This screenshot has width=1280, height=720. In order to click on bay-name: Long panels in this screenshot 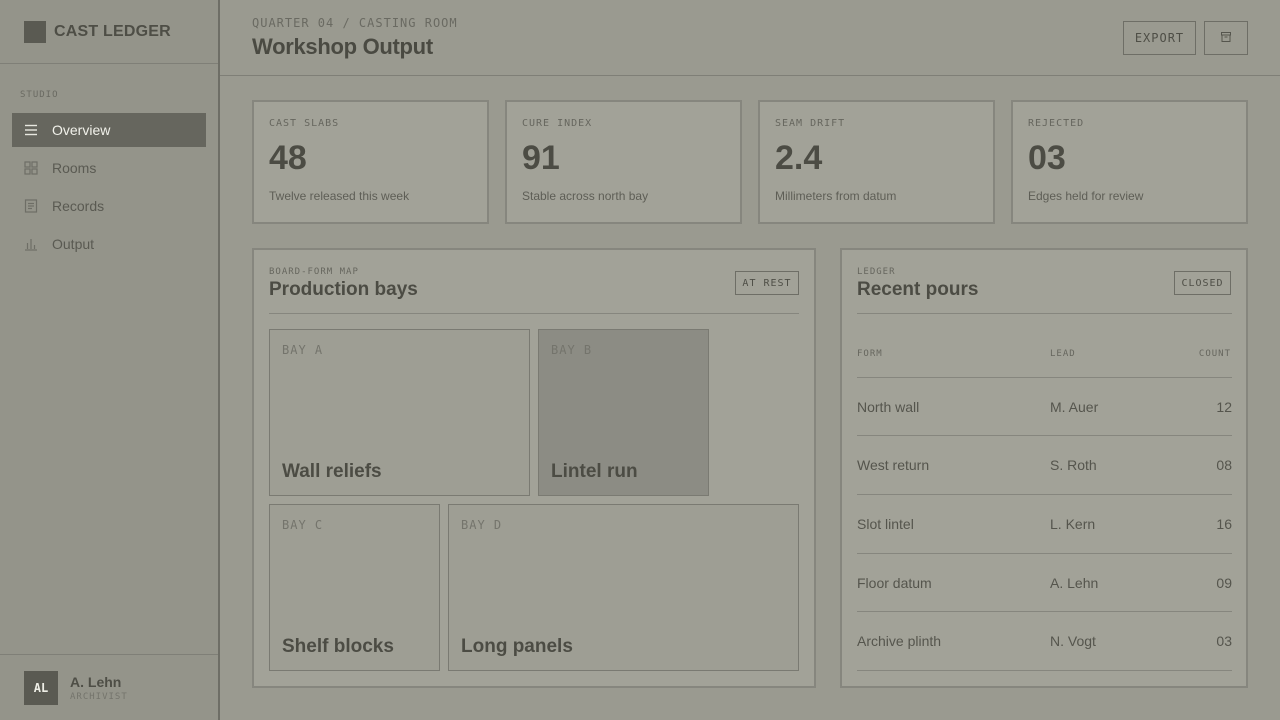, I will do `click(517, 646)`.